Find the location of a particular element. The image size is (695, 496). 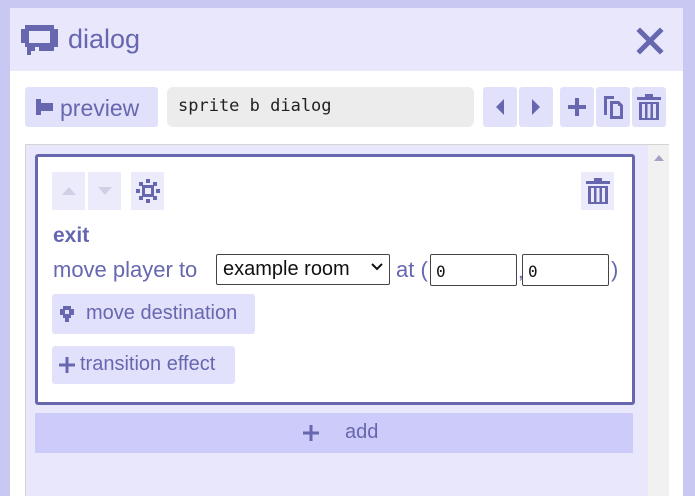

transition-effect-label: transition effect is located at coordinates (148, 364).